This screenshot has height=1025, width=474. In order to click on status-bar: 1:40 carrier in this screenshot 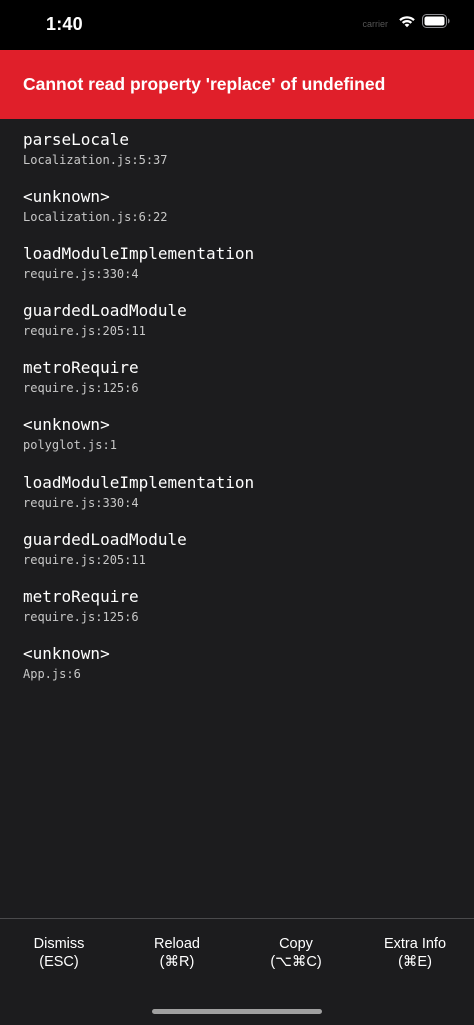, I will do `click(237, 25)`.